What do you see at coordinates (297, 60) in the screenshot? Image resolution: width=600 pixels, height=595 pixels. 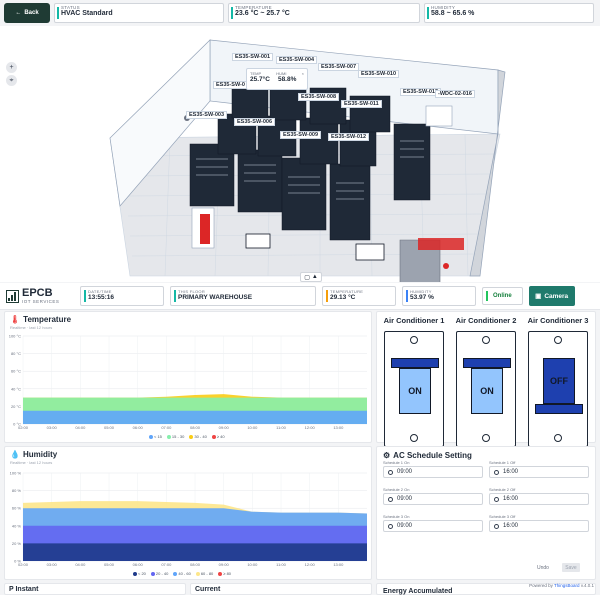 I see `rack-label: ES35-SW-004` at bounding box center [297, 60].